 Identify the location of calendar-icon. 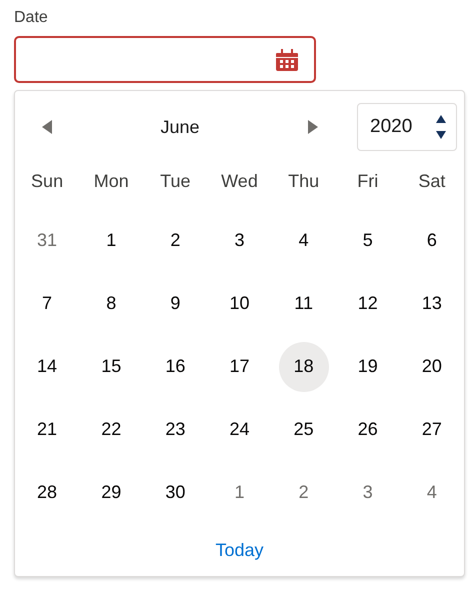
(287, 59).